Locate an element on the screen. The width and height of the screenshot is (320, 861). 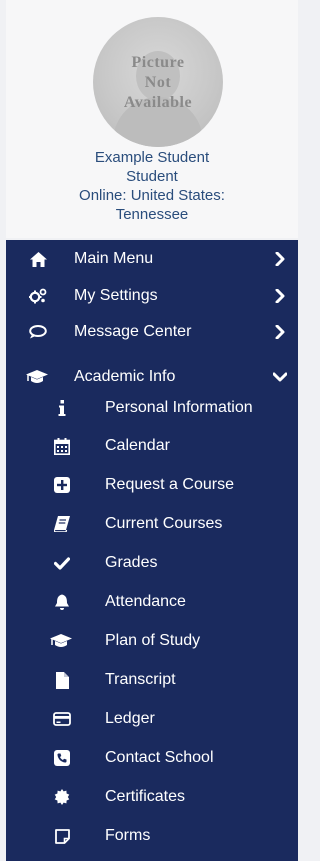
plus-square-icon is located at coordinates (62, 485).